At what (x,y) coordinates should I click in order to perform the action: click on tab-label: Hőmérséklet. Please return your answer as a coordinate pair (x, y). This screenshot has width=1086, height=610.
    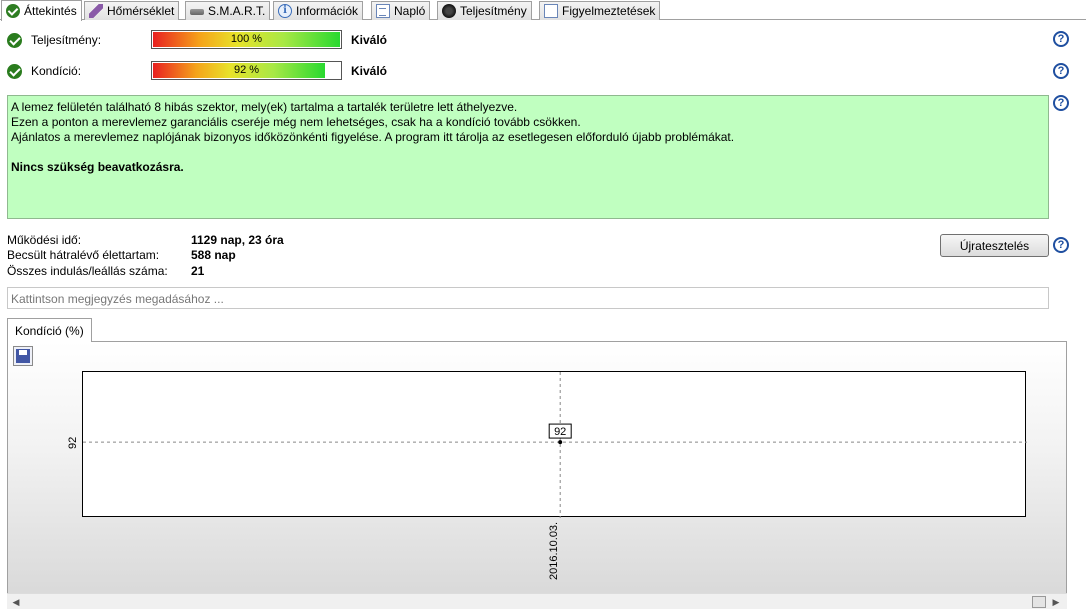
    Looking at the image, I should click on (141, 11).